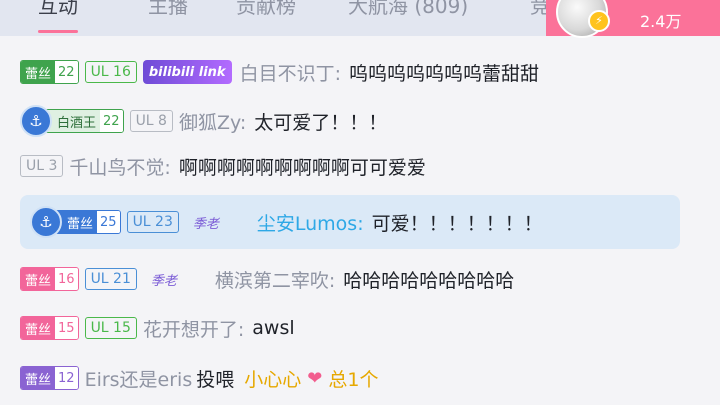  What do you see at coordinates (321, 122) in the screenshot?
I see `message-text: 太可爱了！！！` at bounding box center [321, 122].